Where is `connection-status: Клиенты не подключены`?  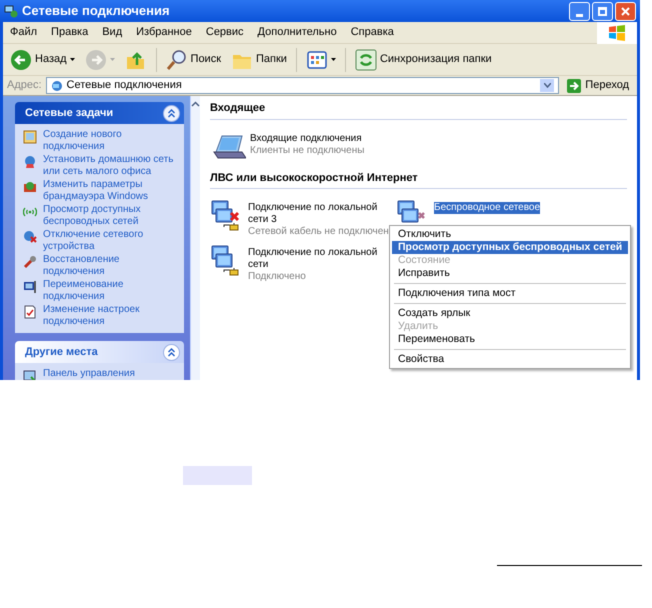 connection-status: Клиенты не подключены is located at coordinates (307, 150).